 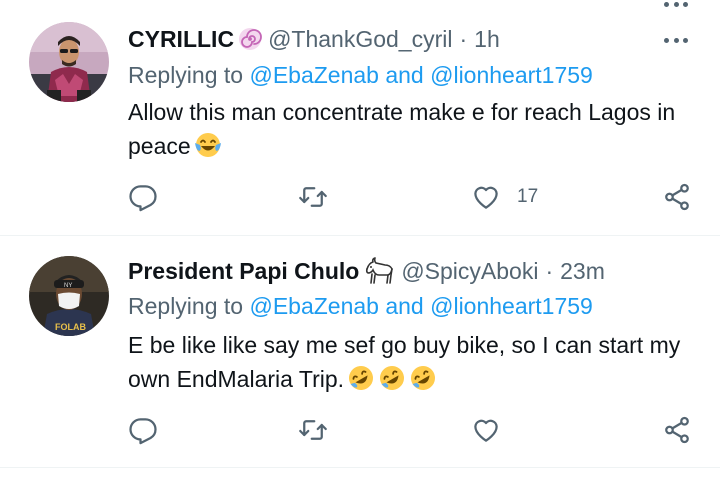 What do you see at coordinates (70, 327) in the screenshot?
I see `svg-text: FOLAB` at bounding box center [70, 327].